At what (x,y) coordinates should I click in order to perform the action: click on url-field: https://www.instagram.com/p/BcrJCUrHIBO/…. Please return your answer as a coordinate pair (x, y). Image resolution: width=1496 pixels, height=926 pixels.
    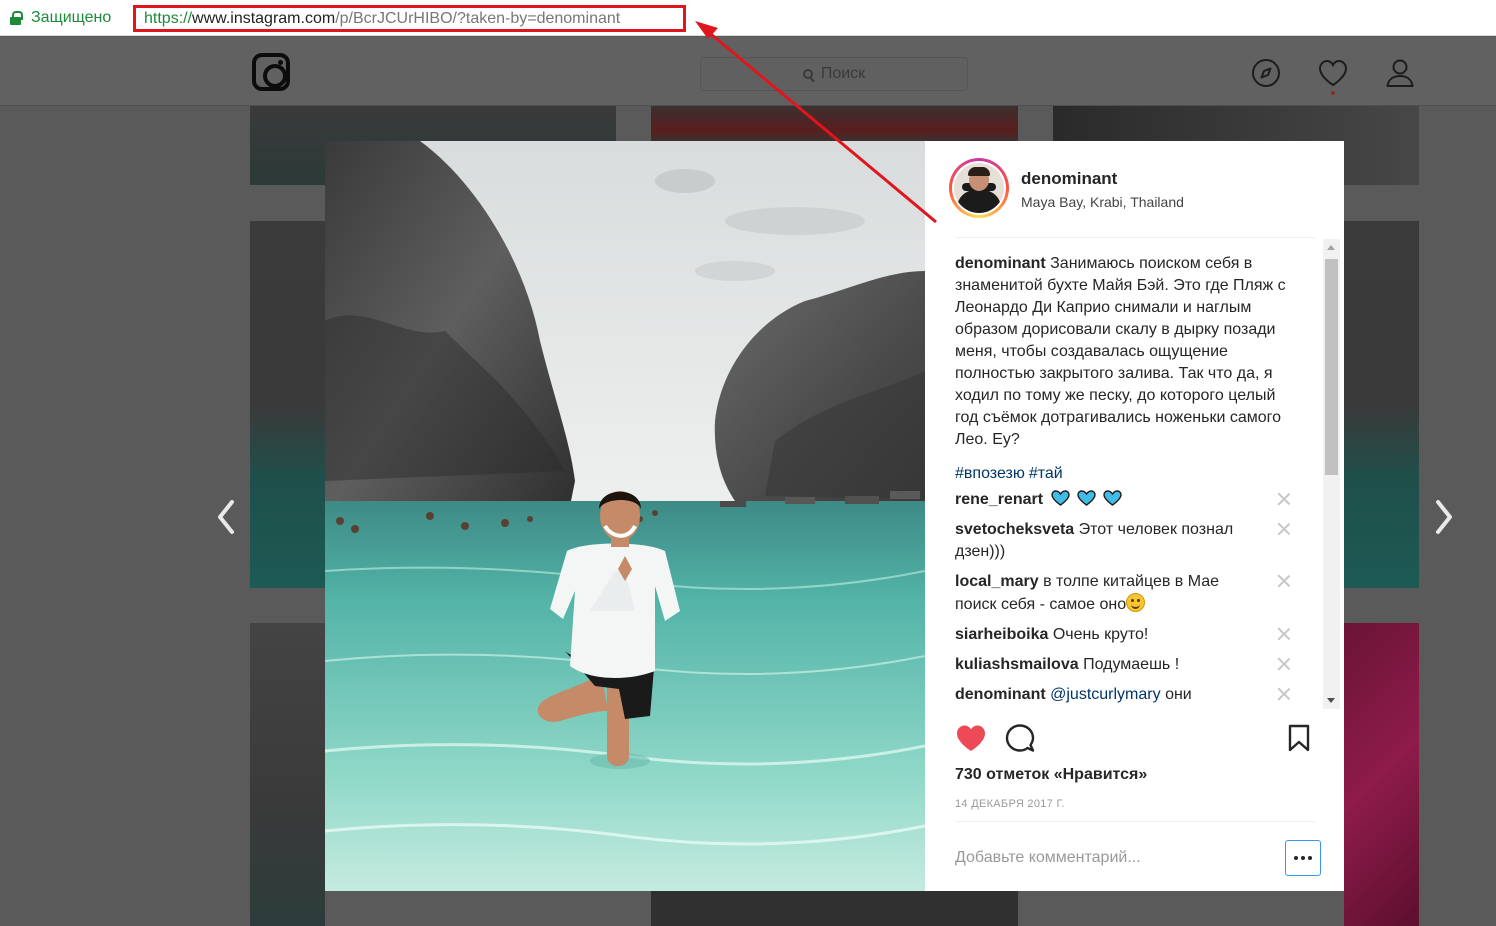
    Looking at the image, I should click on (409, 18).